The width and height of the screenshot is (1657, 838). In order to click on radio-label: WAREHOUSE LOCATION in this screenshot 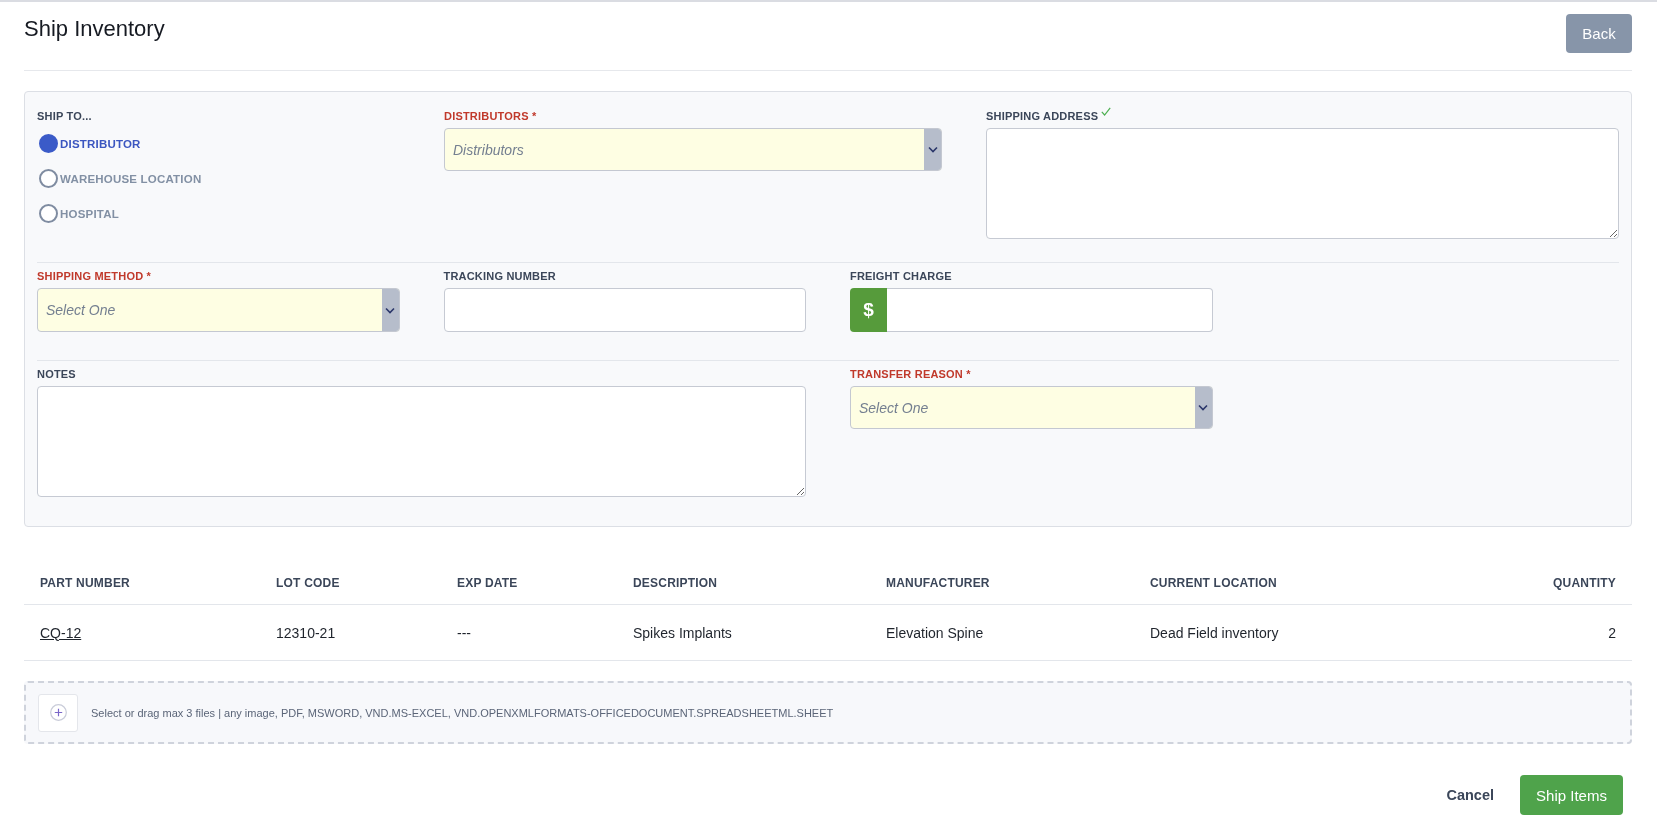, I will do `click(131, 178)`.